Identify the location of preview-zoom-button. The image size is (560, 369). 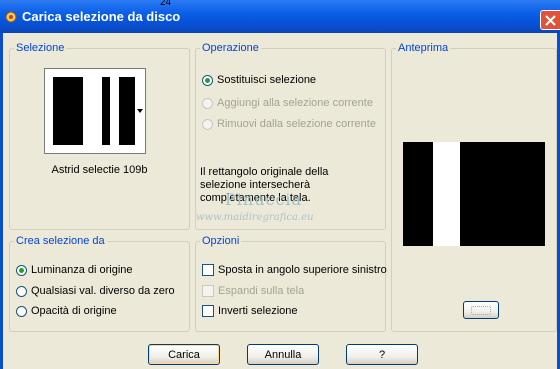
(481, 310).